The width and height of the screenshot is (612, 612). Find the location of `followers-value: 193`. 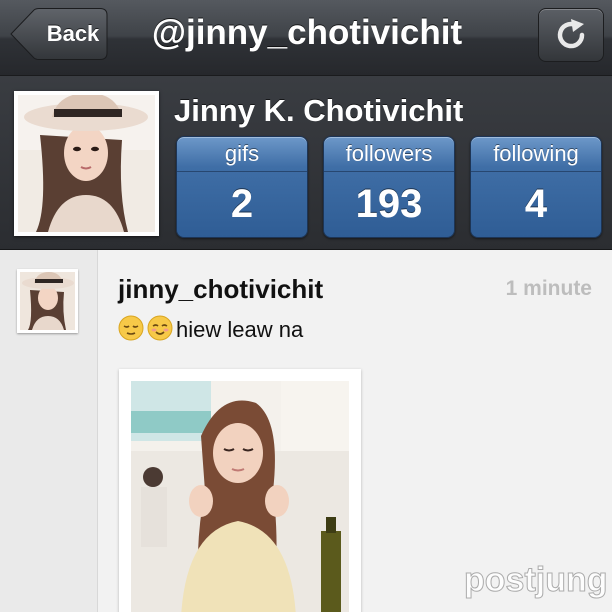

followers-value: 193 is located at coordinates (389, 204).